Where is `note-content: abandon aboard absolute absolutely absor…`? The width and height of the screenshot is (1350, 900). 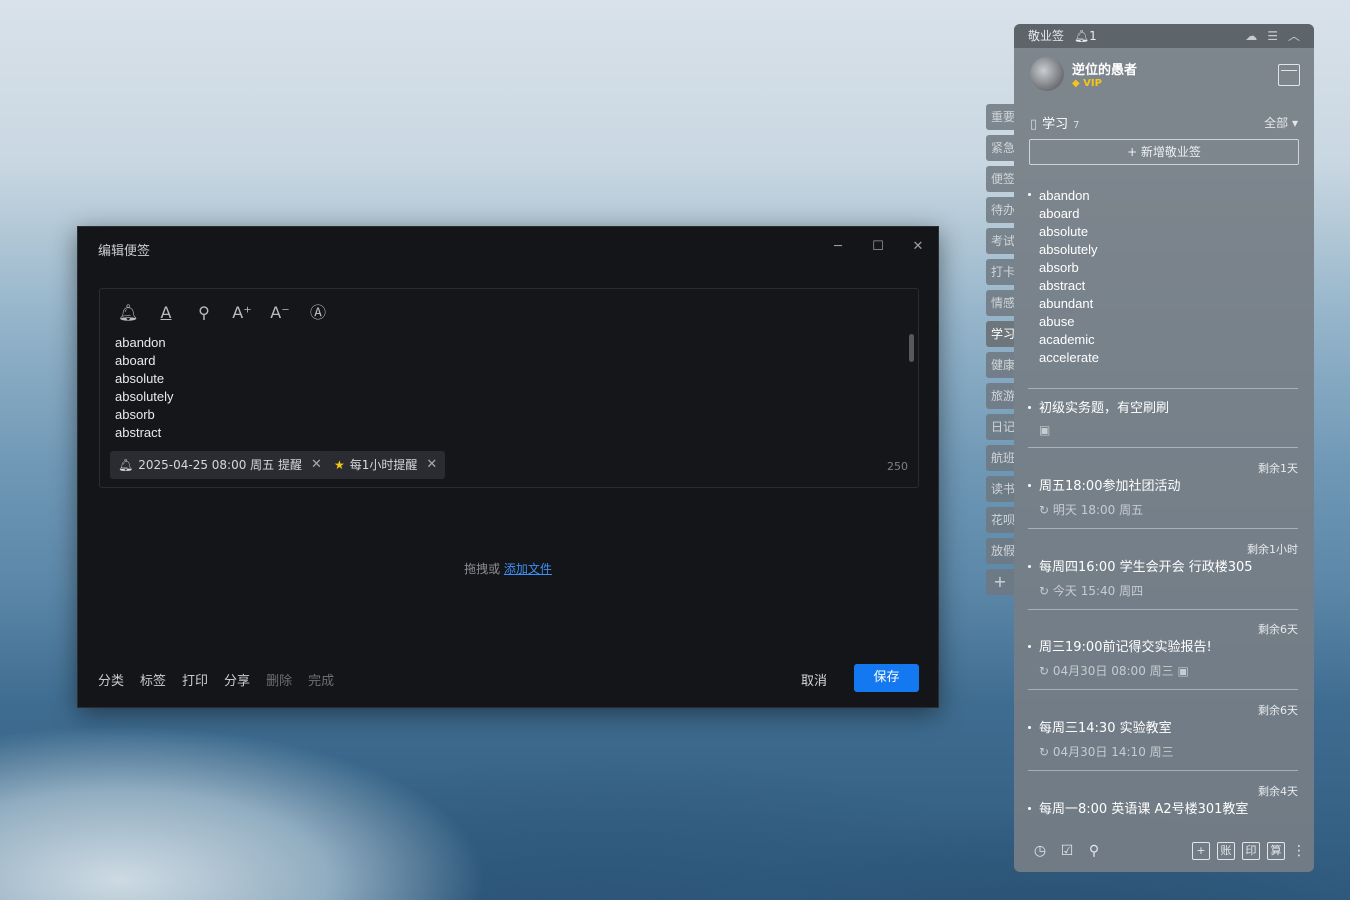
note-content: abandon aboard absolute absolutely absor… is located at coordinates (144, 388).